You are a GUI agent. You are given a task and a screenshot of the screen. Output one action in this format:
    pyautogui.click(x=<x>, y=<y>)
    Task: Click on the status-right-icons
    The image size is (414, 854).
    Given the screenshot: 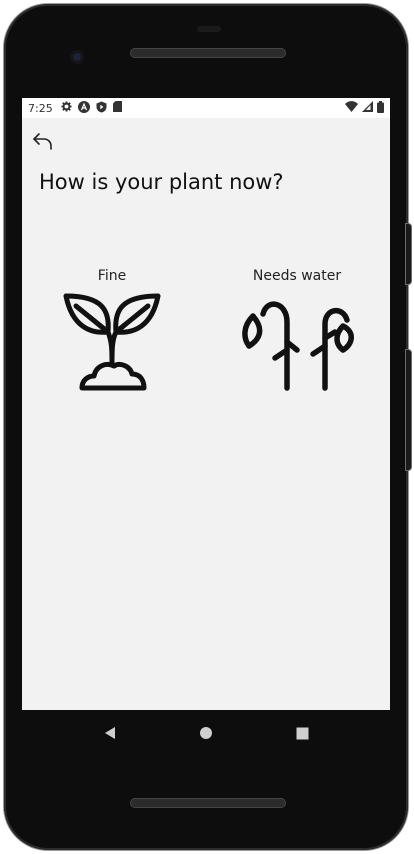 What is the action you would take?
    pyautogui.click(x=364, y=108)
    